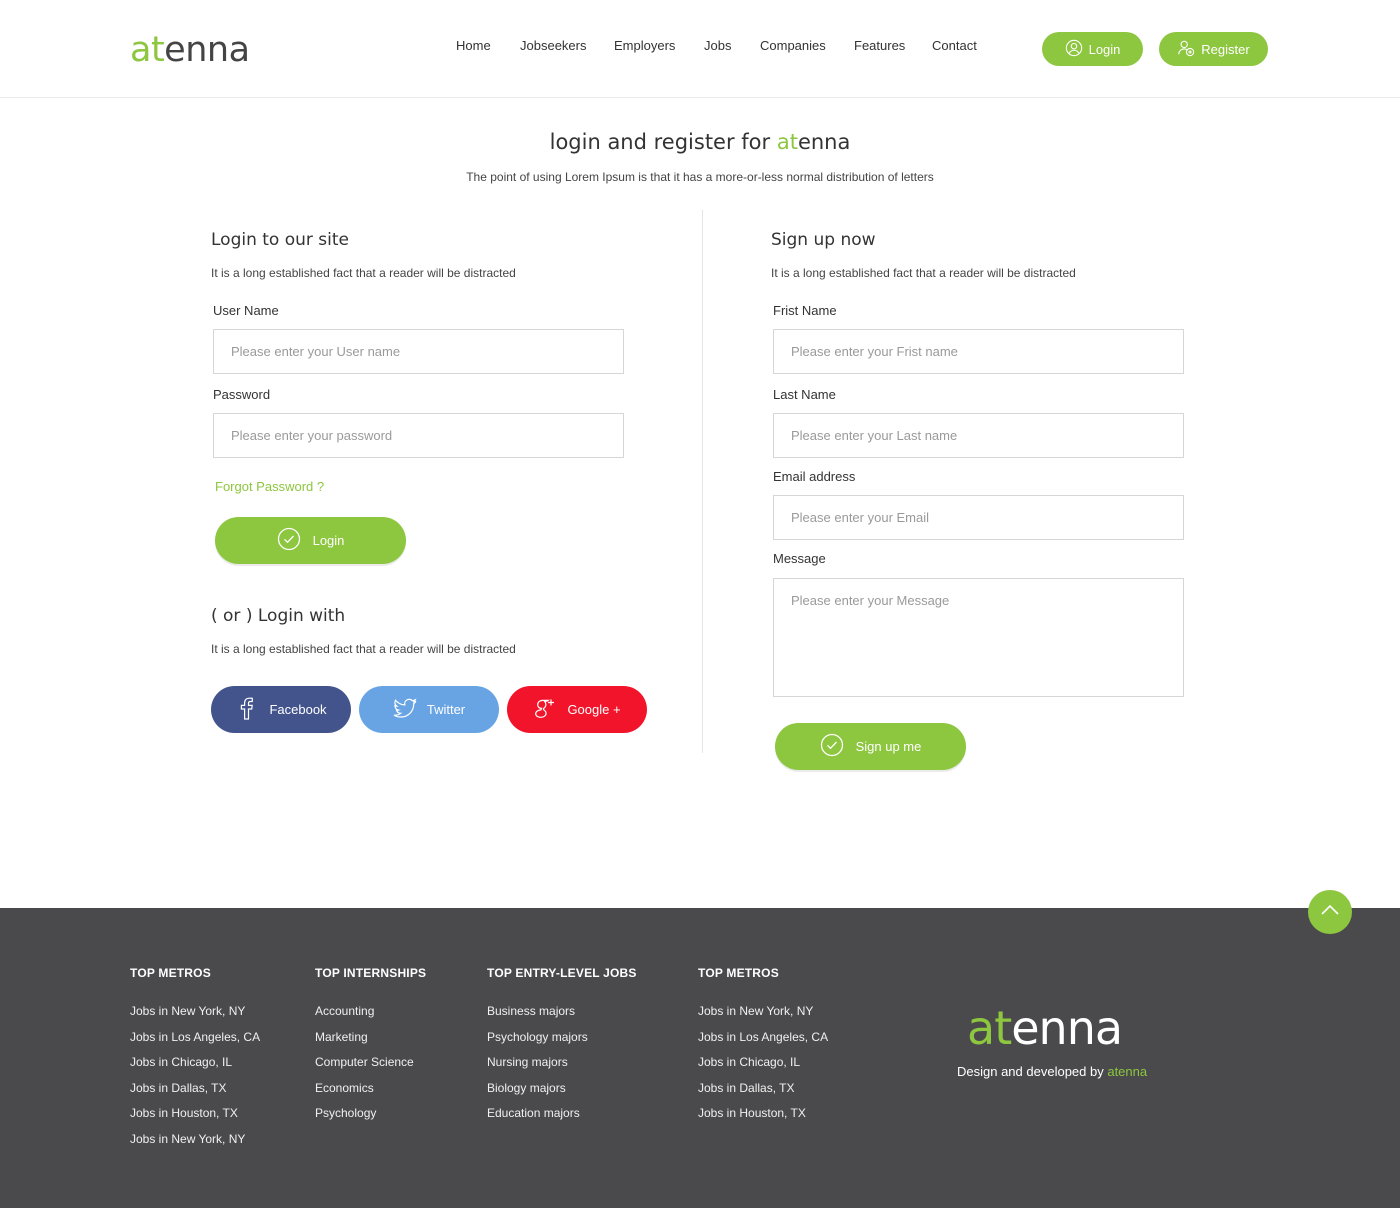 This screenshot has height=1208, width=1400. I want to click on nav-item-employers: Employers, so click(644, 45).